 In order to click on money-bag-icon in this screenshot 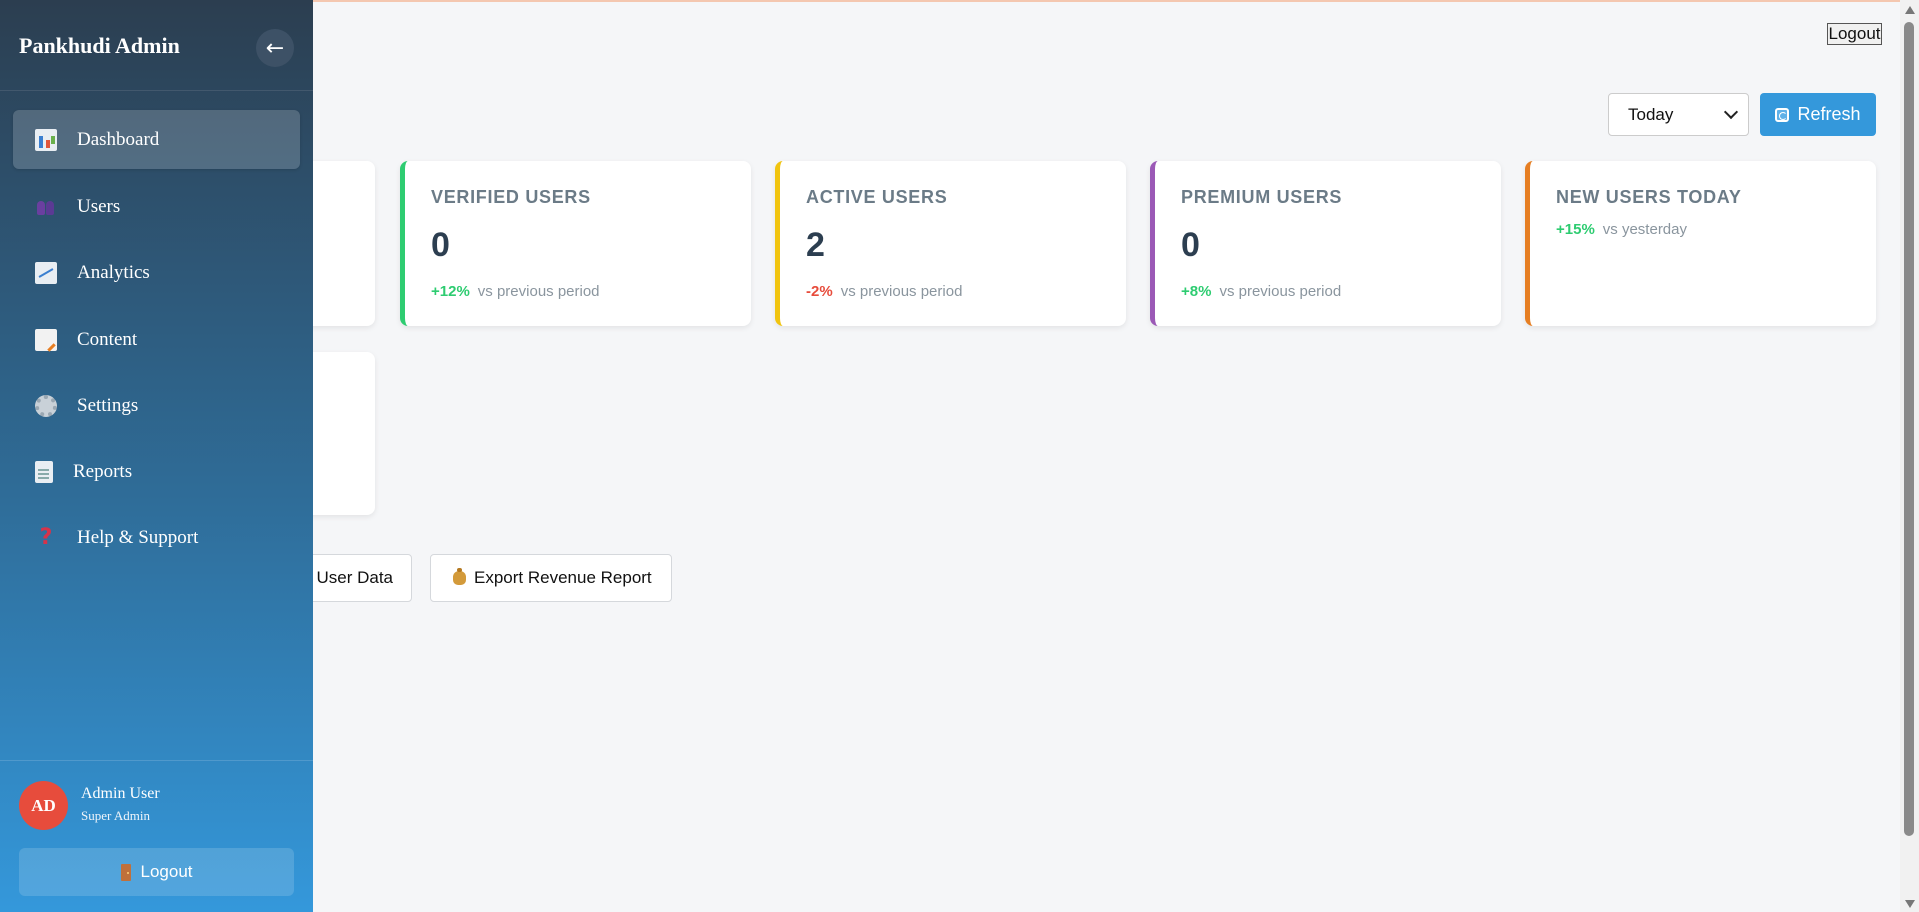, I will do `click(459, 576)`.